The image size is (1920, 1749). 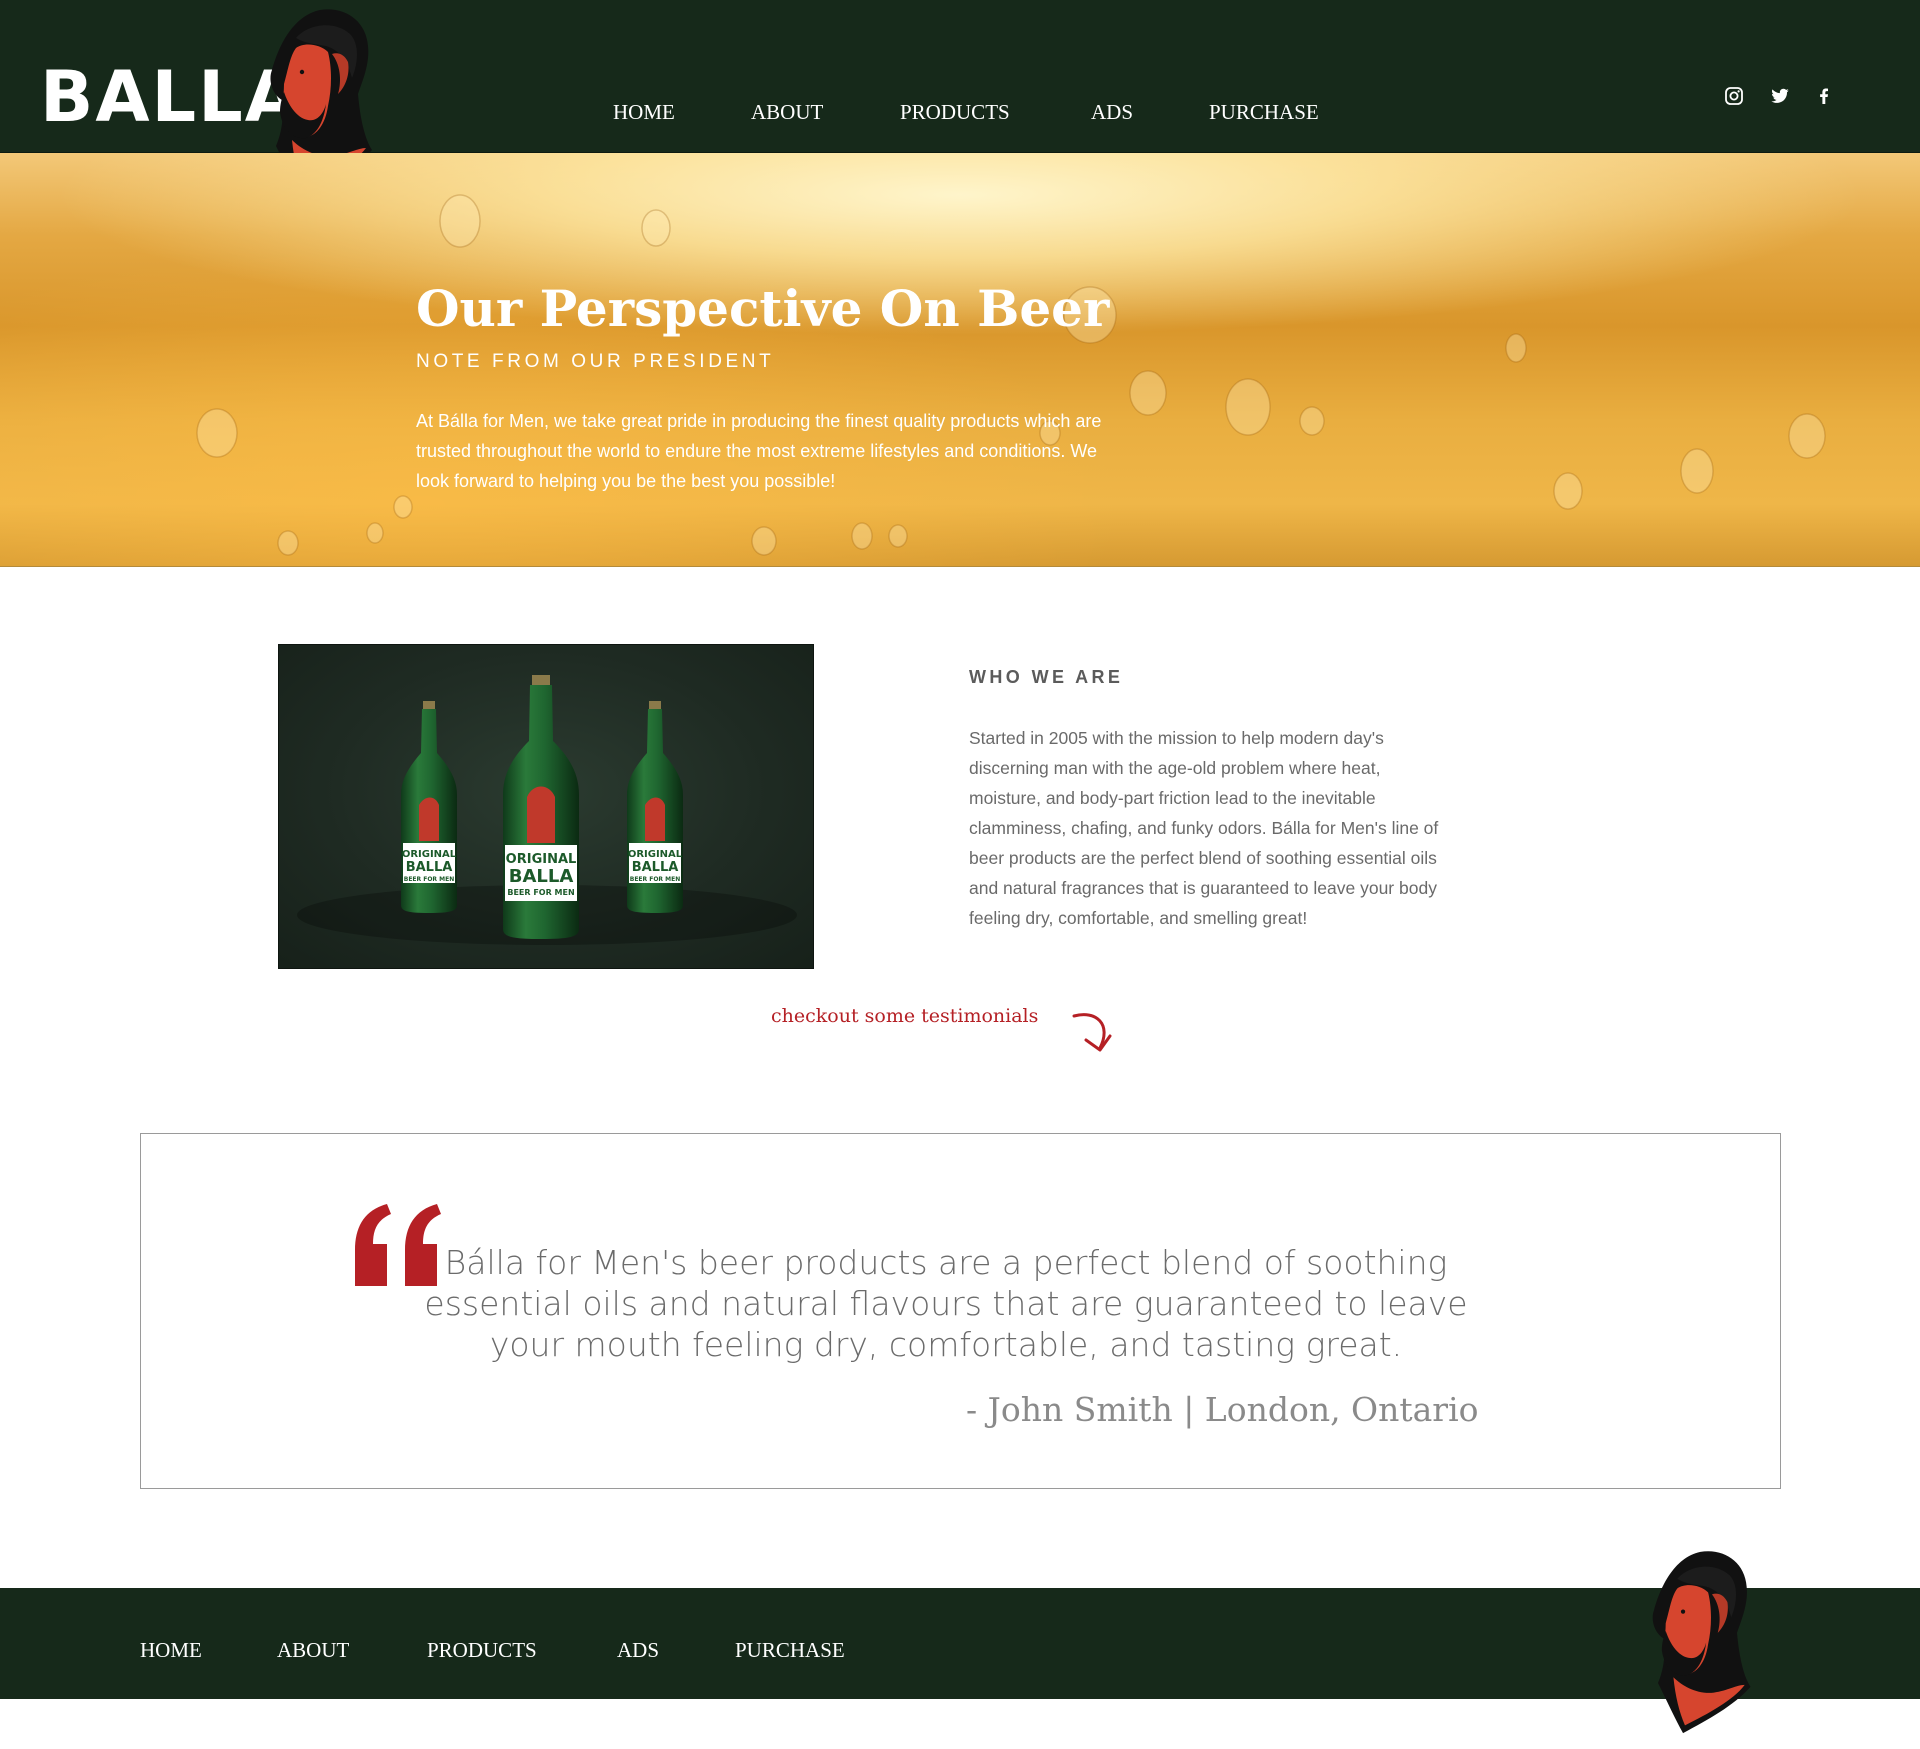 I want to click on facebook-icon, so click(x=1824, y=96).